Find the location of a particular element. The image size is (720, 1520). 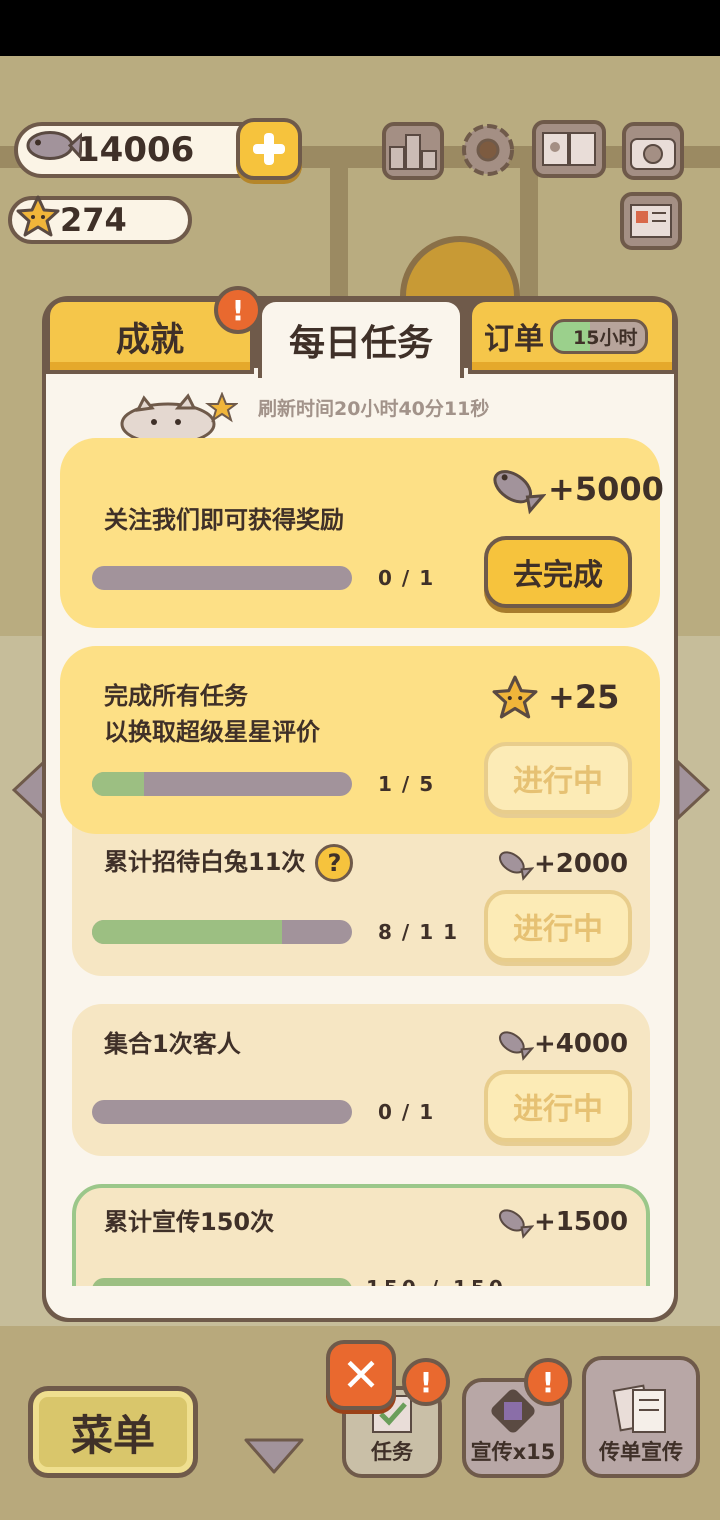

task-title: 完成所有任务 以换取超级星星评价 is located at coordinates (212, 714).